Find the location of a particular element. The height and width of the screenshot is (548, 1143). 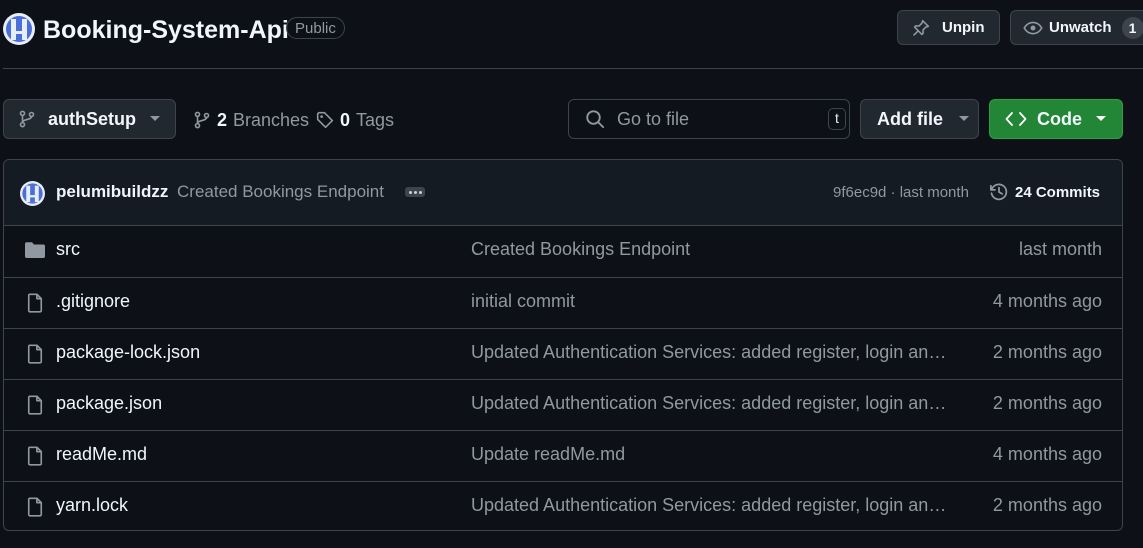

eye-icon is located at coordinates (1033, 27).